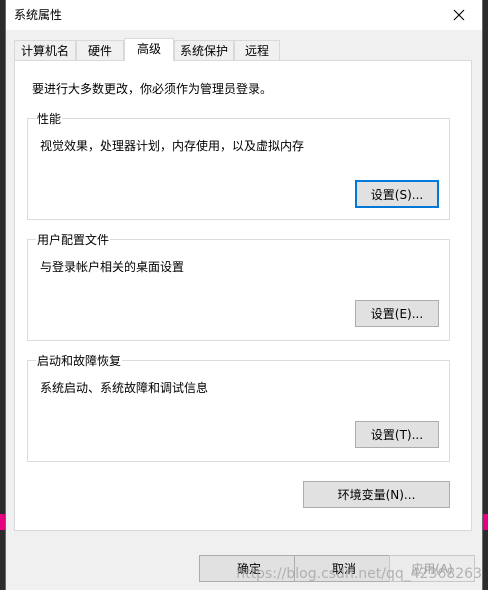  Describe the element at coordinates (204, 50) in the screenshot. I see `tab-system-protection: 系统保护` at that location.